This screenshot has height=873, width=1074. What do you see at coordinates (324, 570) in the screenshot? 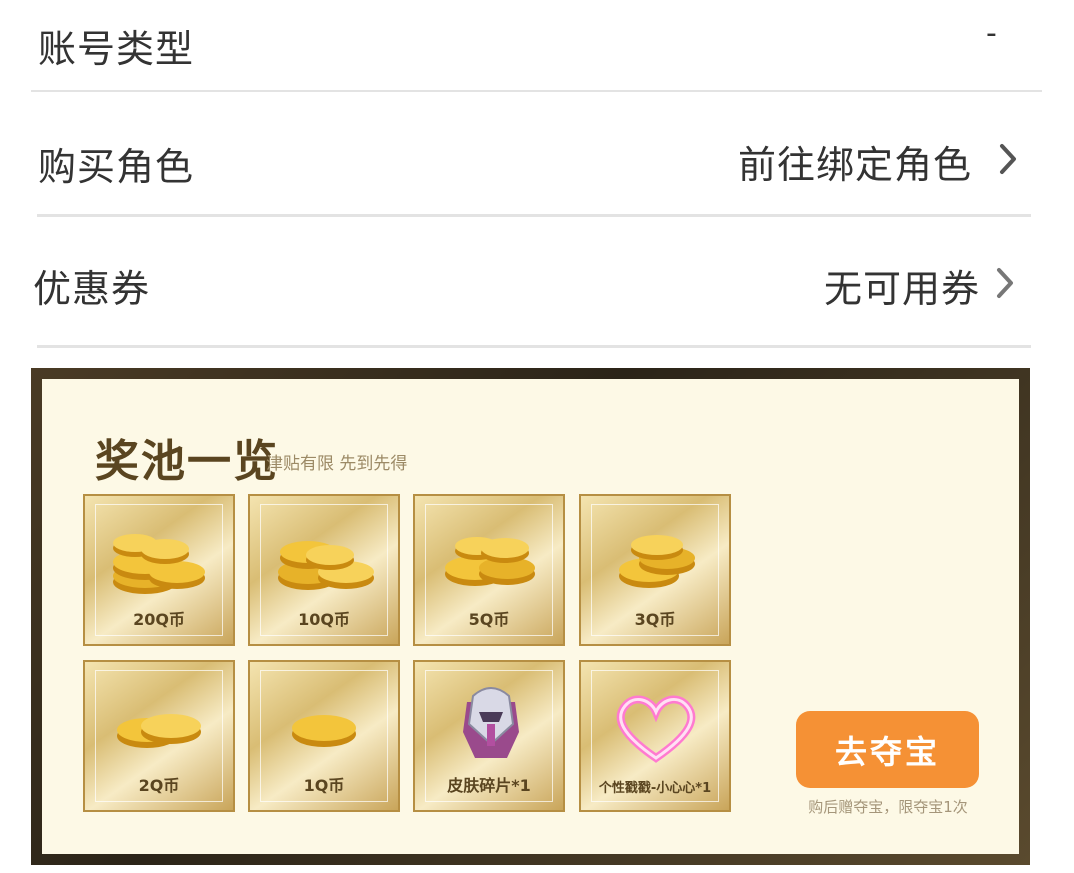
I see `prize-card: 10Q币` at bounding box center [324, 570].